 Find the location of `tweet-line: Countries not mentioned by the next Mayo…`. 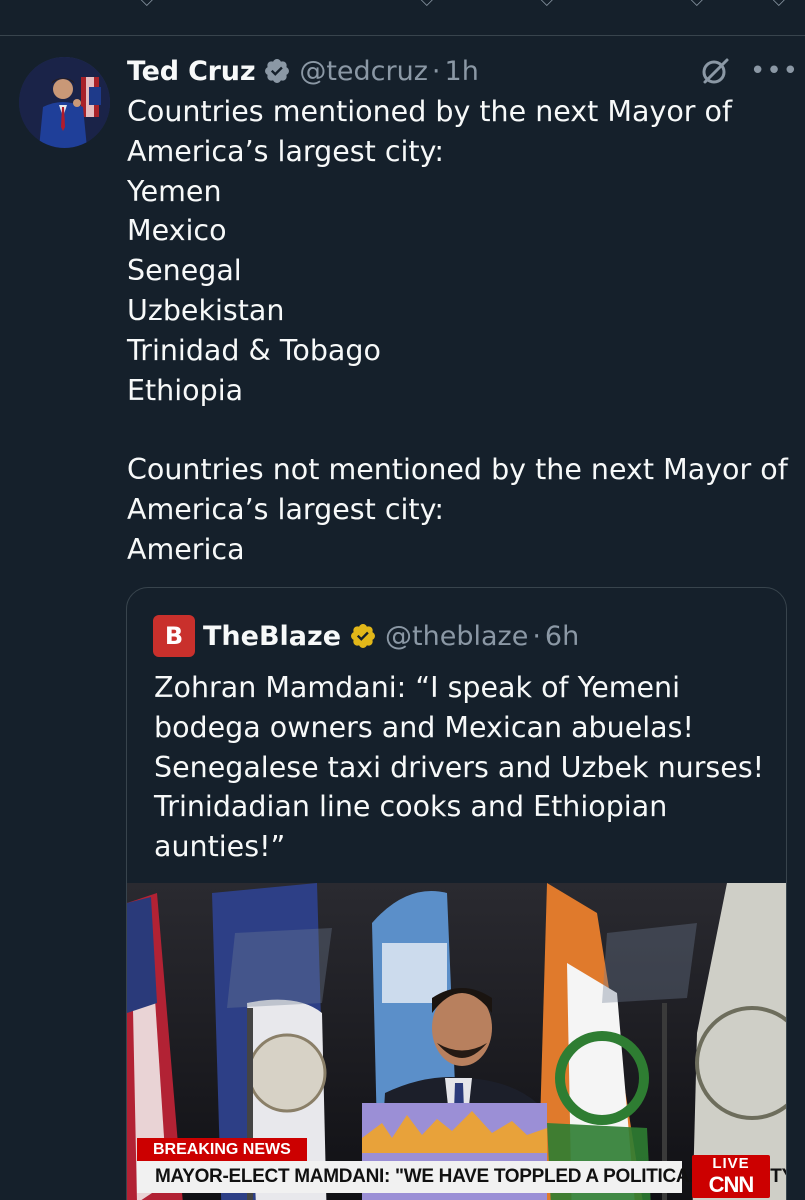

tweet-line: Countries not mentioned by the next Mayo… is located at coordinates (457, 470).